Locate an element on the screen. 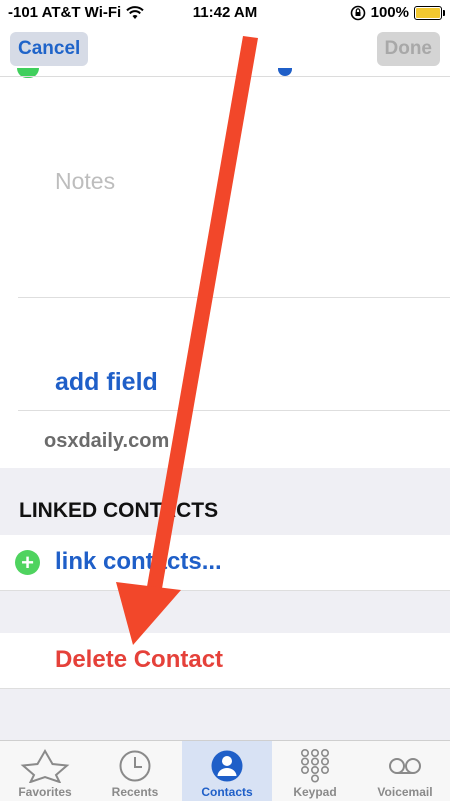 This screenshot has height=801, width=450. tab-label: Keypad is located at coordinates (315, 792).